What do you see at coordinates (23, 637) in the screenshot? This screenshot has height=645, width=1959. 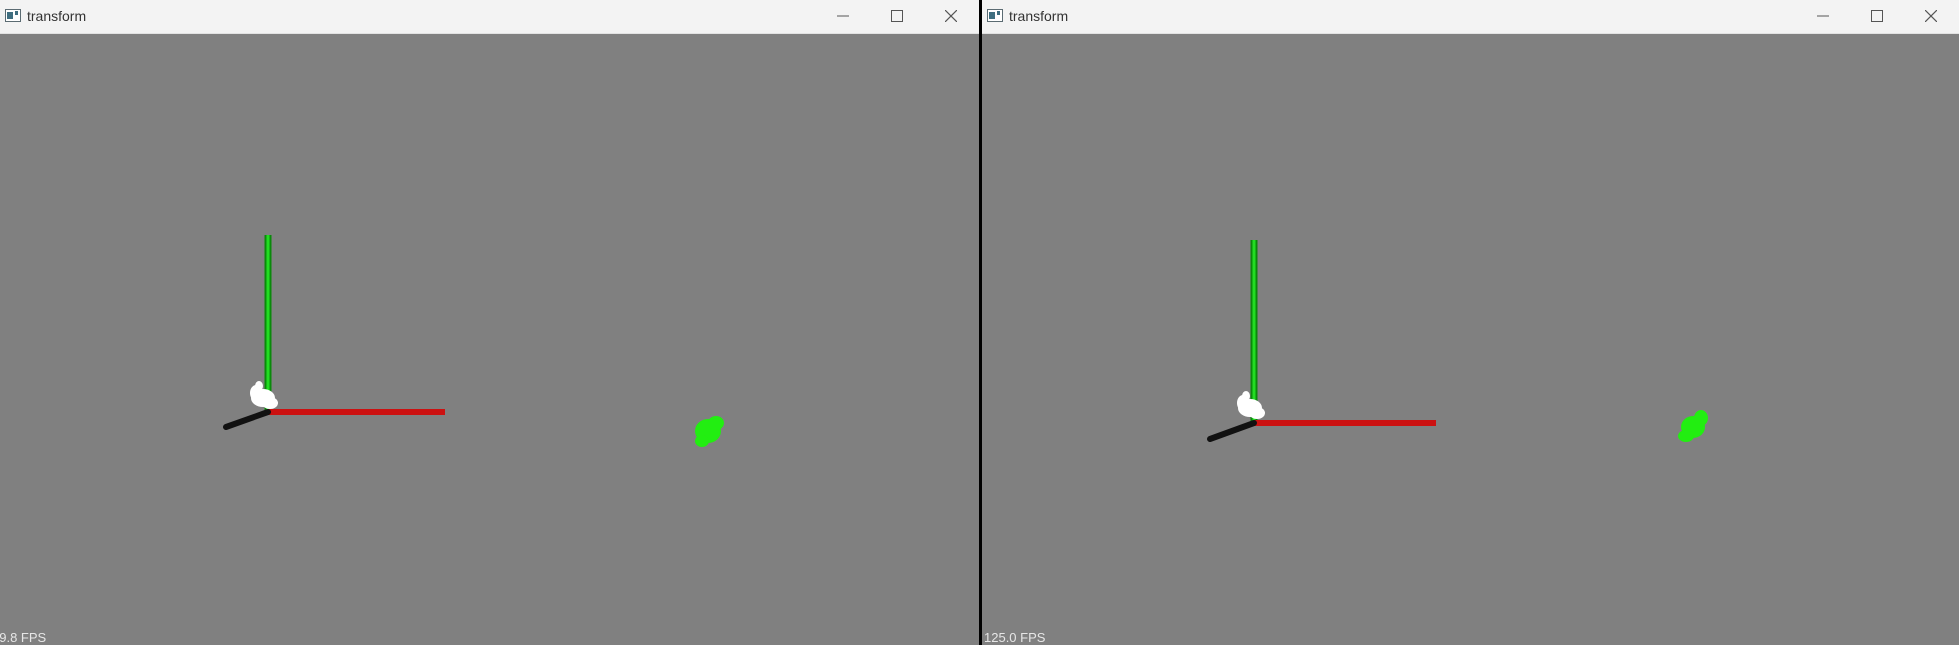 I see `fps-counter: 99.8 FPS` at bounding box center [23, 637].